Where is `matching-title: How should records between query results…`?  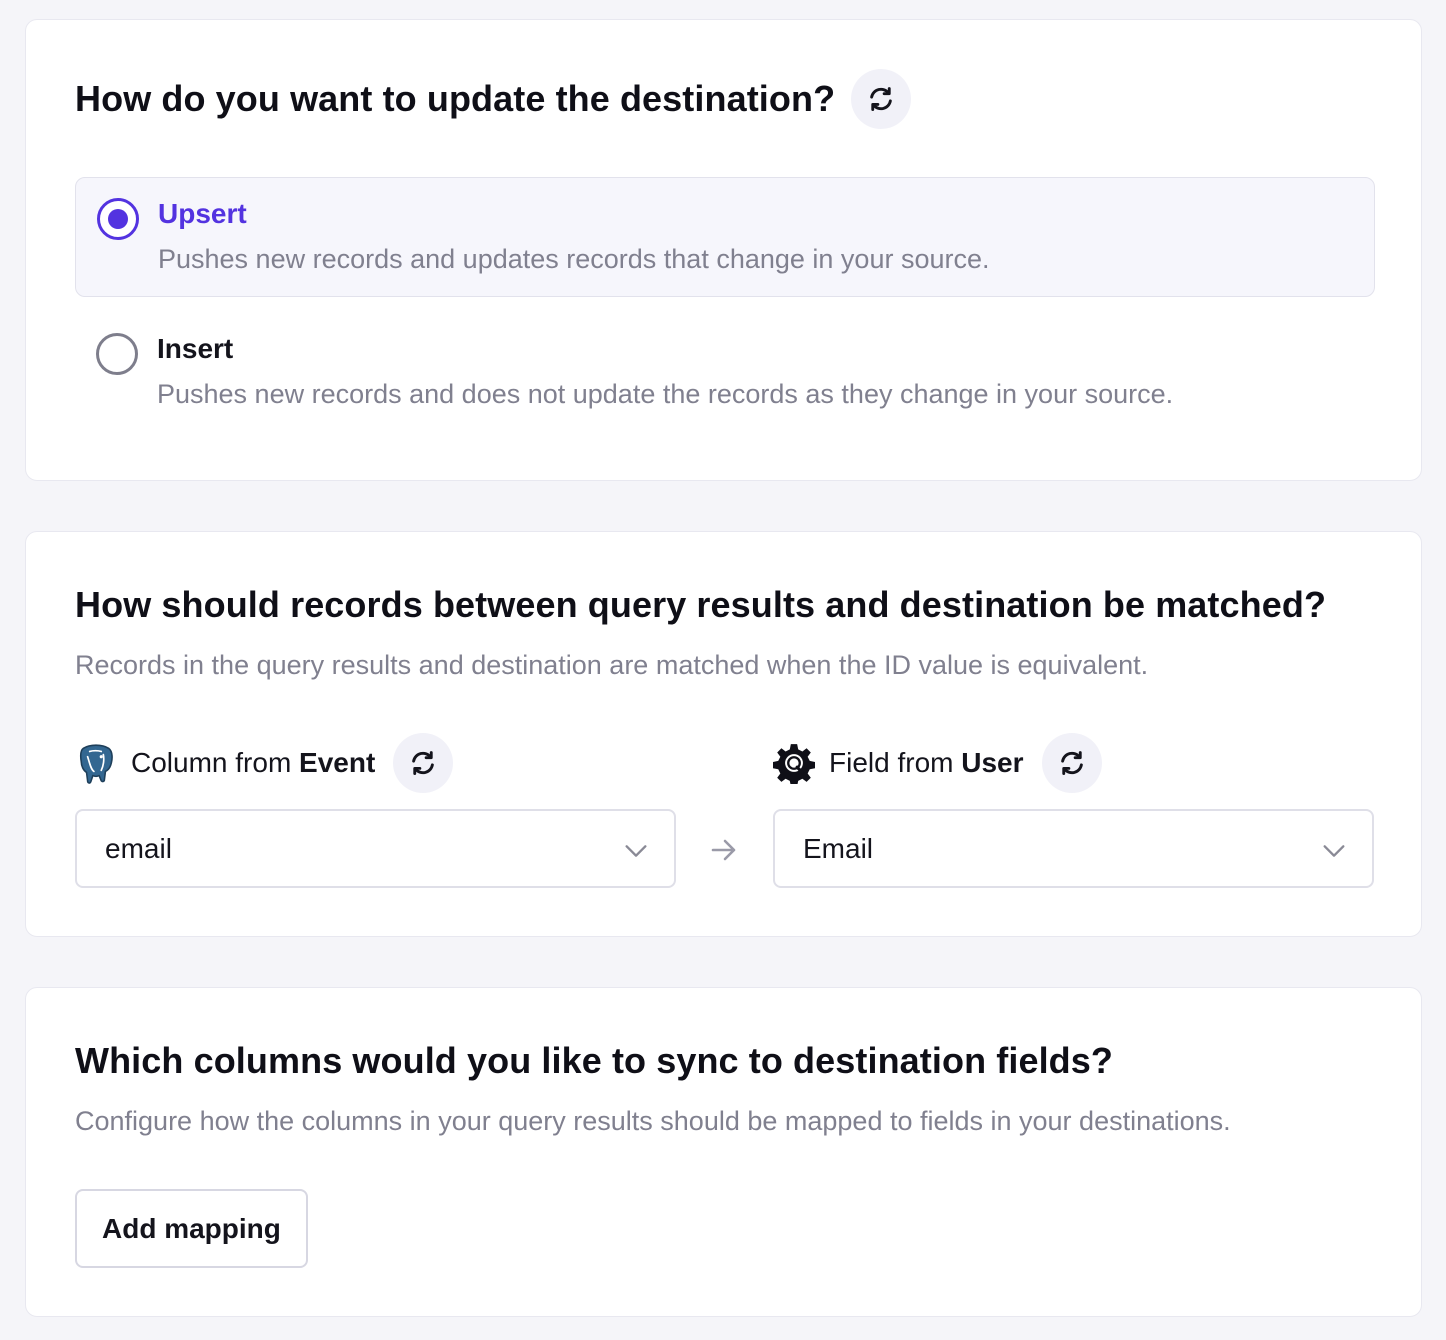
matching-title: How should records between query results… is located at coordinates (701, 604).